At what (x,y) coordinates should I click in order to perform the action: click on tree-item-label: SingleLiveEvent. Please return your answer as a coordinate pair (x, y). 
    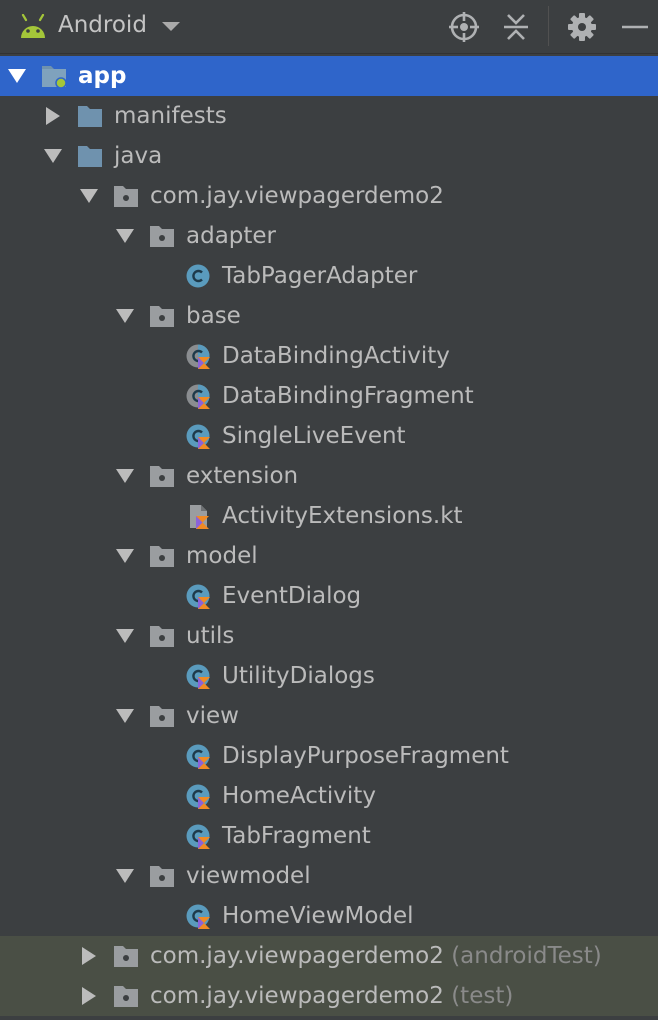
    Looking at the image, I should click on (314, 436).